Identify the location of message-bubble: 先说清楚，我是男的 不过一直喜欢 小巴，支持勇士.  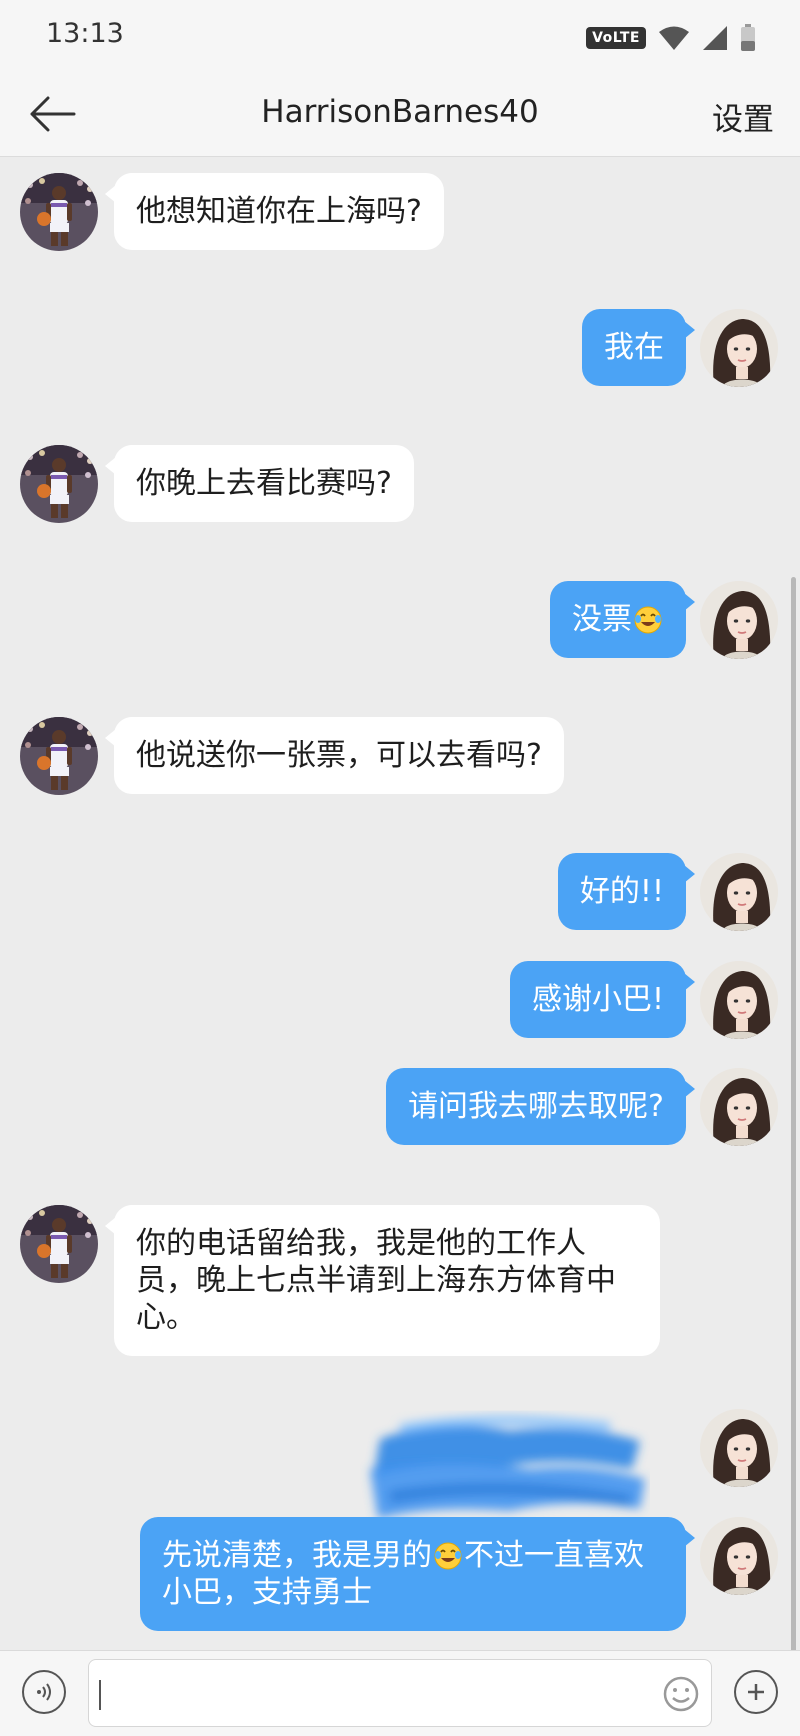
(417, 1574).